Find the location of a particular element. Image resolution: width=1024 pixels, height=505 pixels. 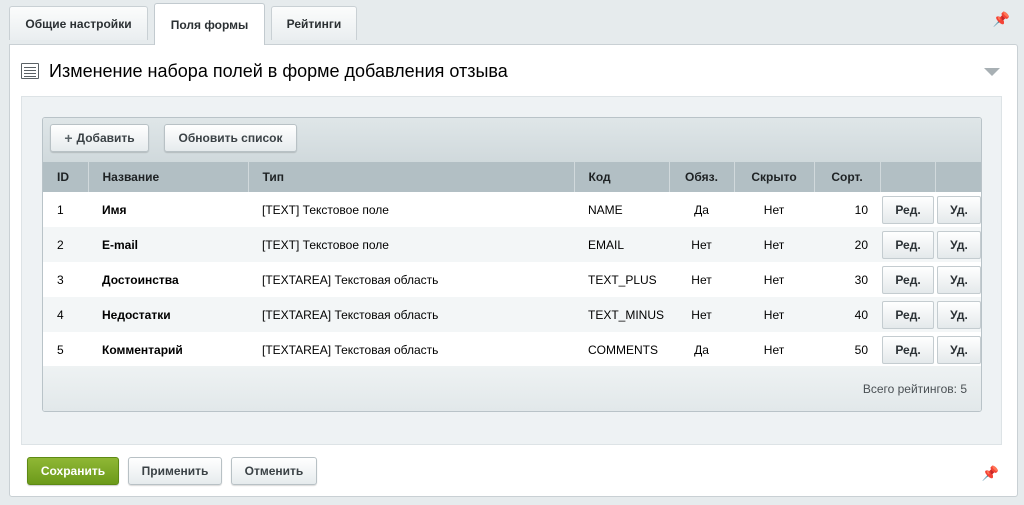

column-header-edit is located at coordinates (908, 177).